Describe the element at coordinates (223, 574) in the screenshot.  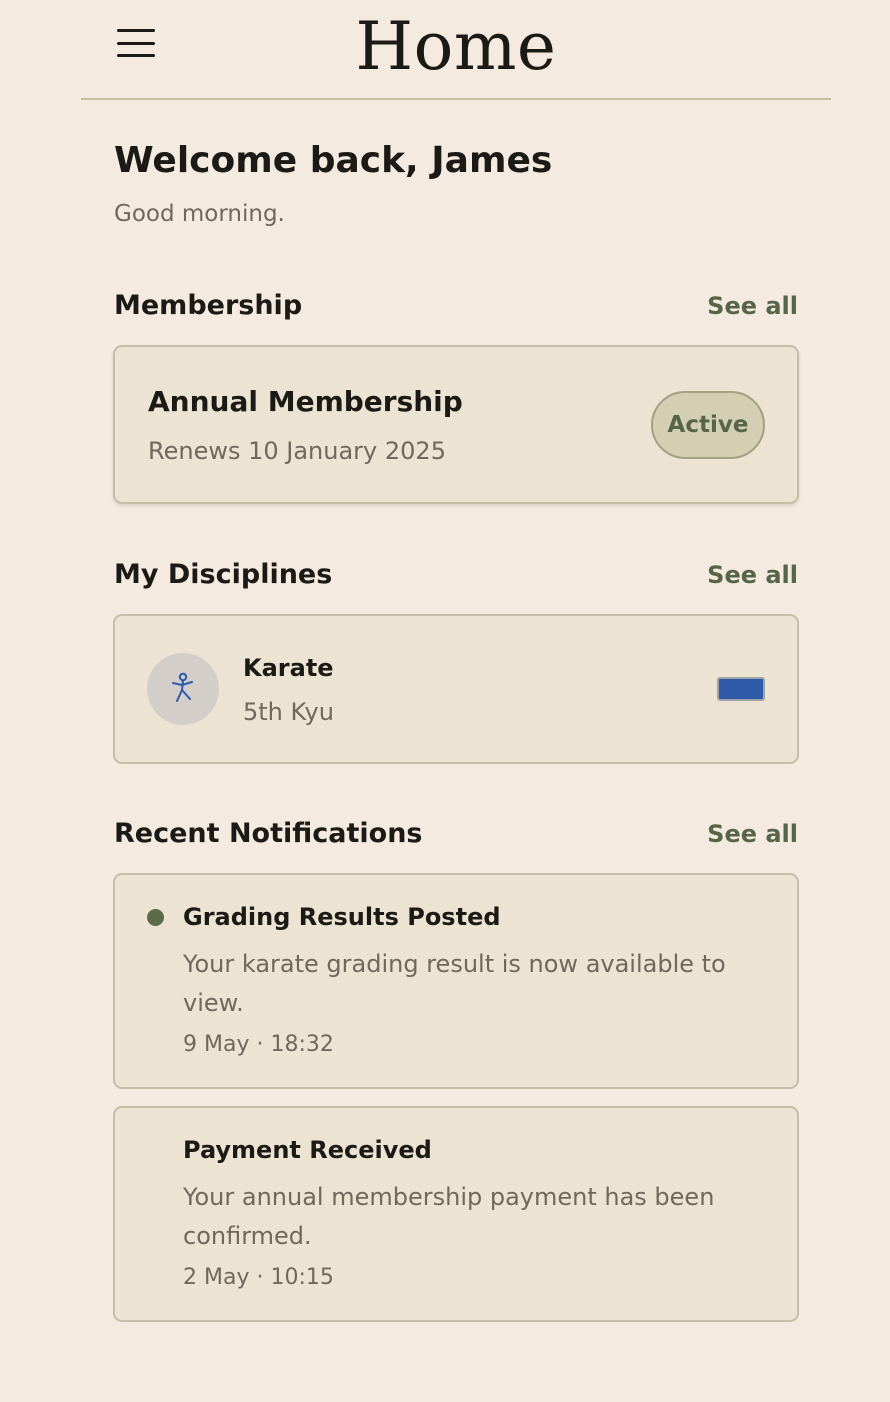
I see `disciplines-section-title: My Disciplines` at that location.